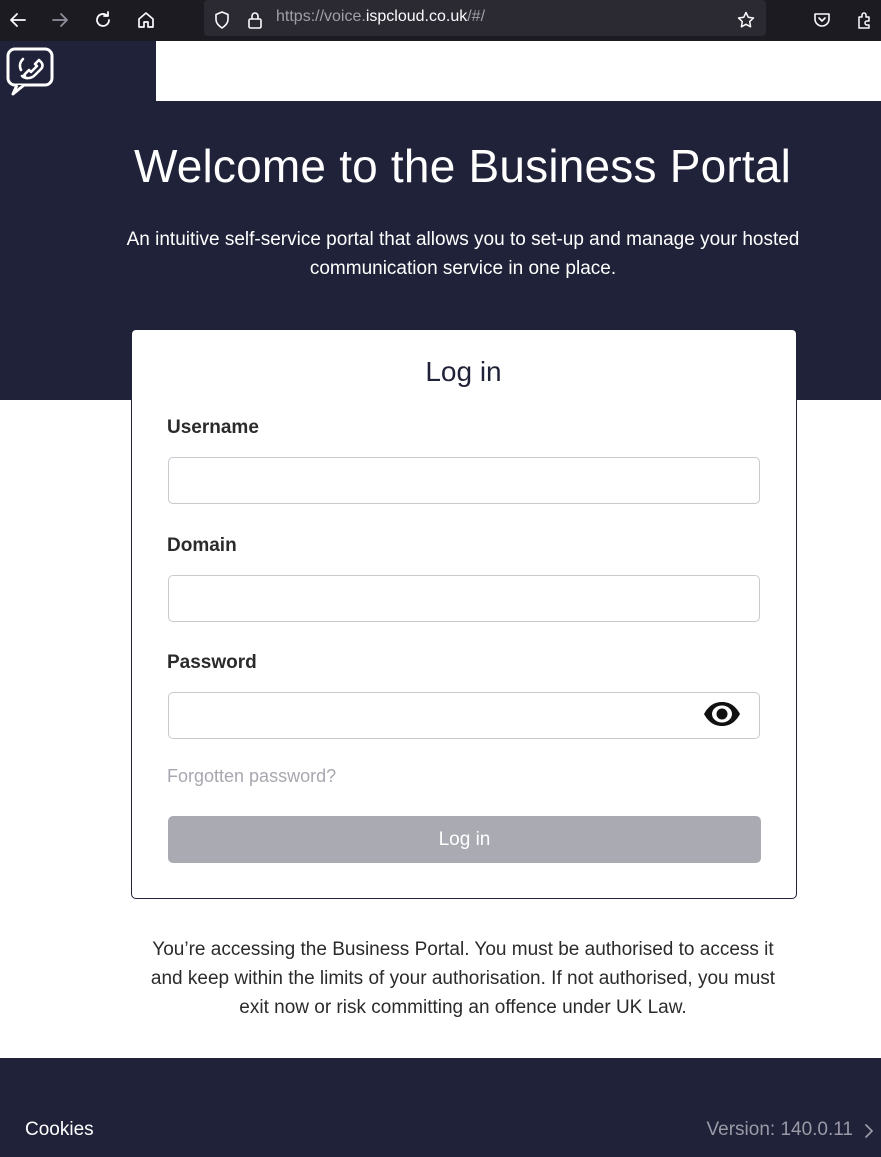 This screenshot has width=881, height=1157. Describe the element at coordinates (463, 371) in the screenshot. I see `login-title: Log in` at that location.